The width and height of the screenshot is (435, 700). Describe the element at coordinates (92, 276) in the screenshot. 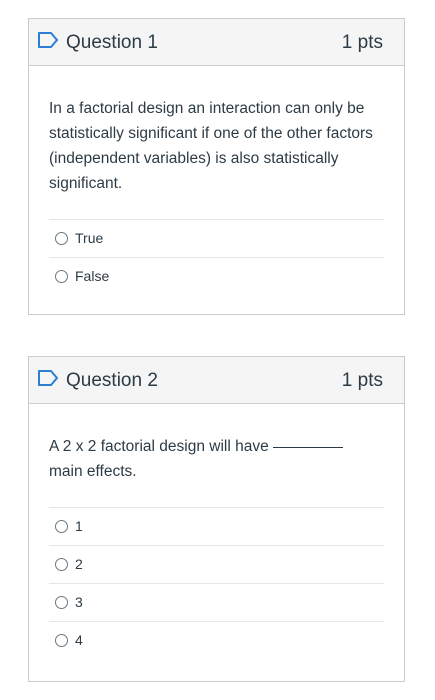

I see `answer-label: False` at that location.